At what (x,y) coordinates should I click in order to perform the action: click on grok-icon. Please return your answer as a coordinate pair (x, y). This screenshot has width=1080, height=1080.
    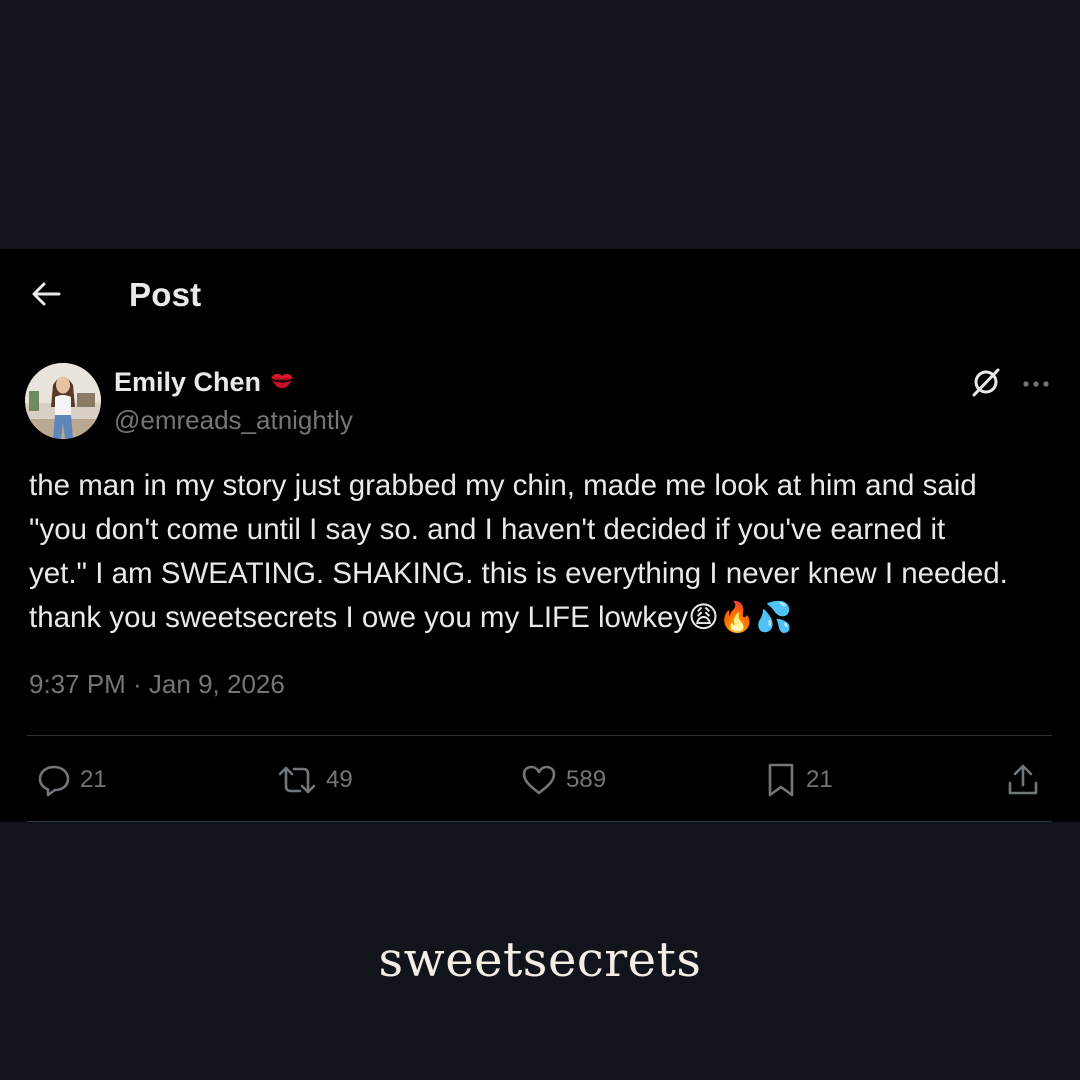
    Looking at the image, I should click on (986, 384).